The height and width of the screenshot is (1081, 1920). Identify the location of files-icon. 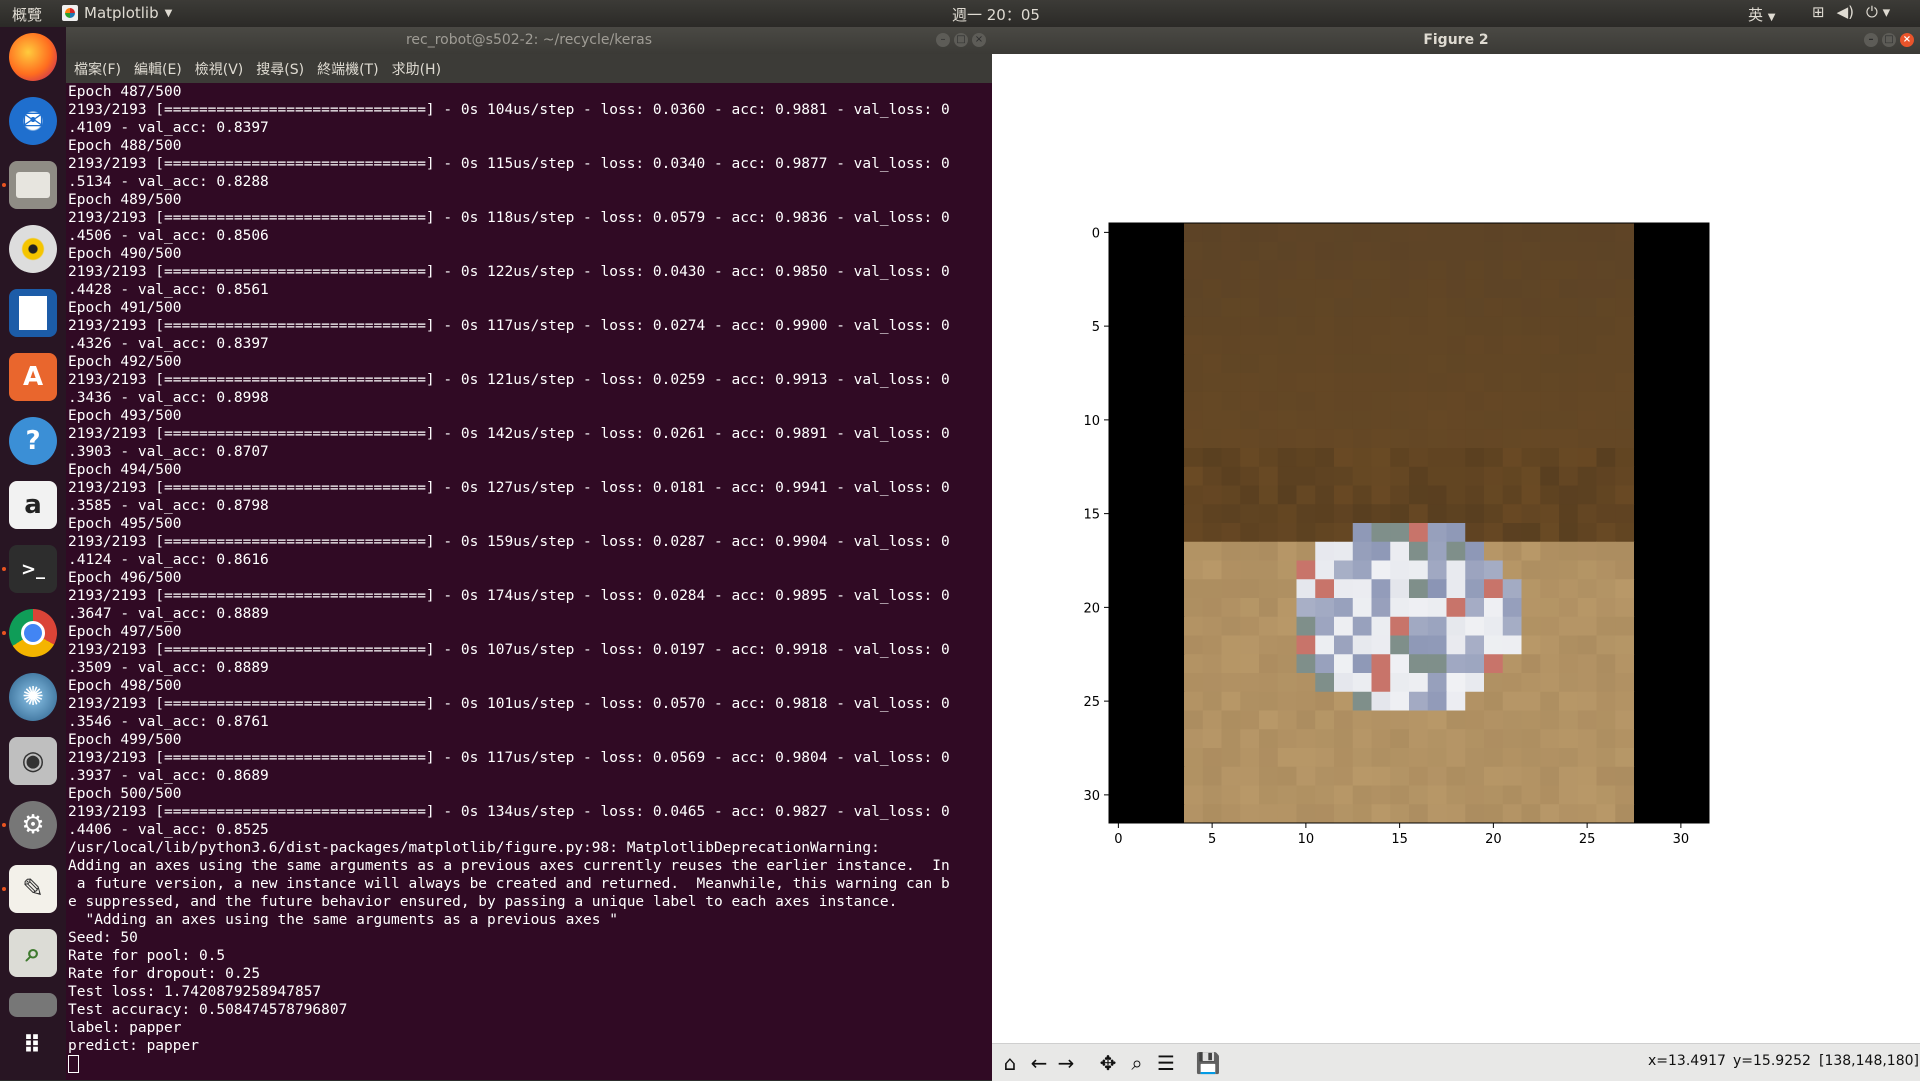
(33, 185).